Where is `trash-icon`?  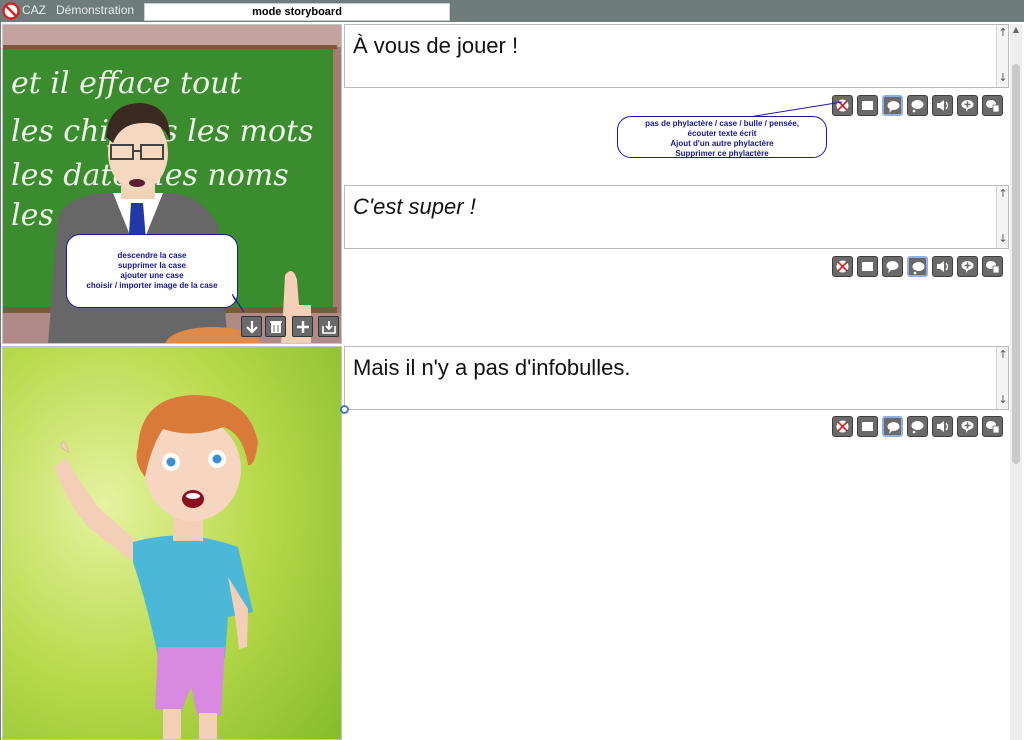
trash-icon is located at coordinates (276, 327).